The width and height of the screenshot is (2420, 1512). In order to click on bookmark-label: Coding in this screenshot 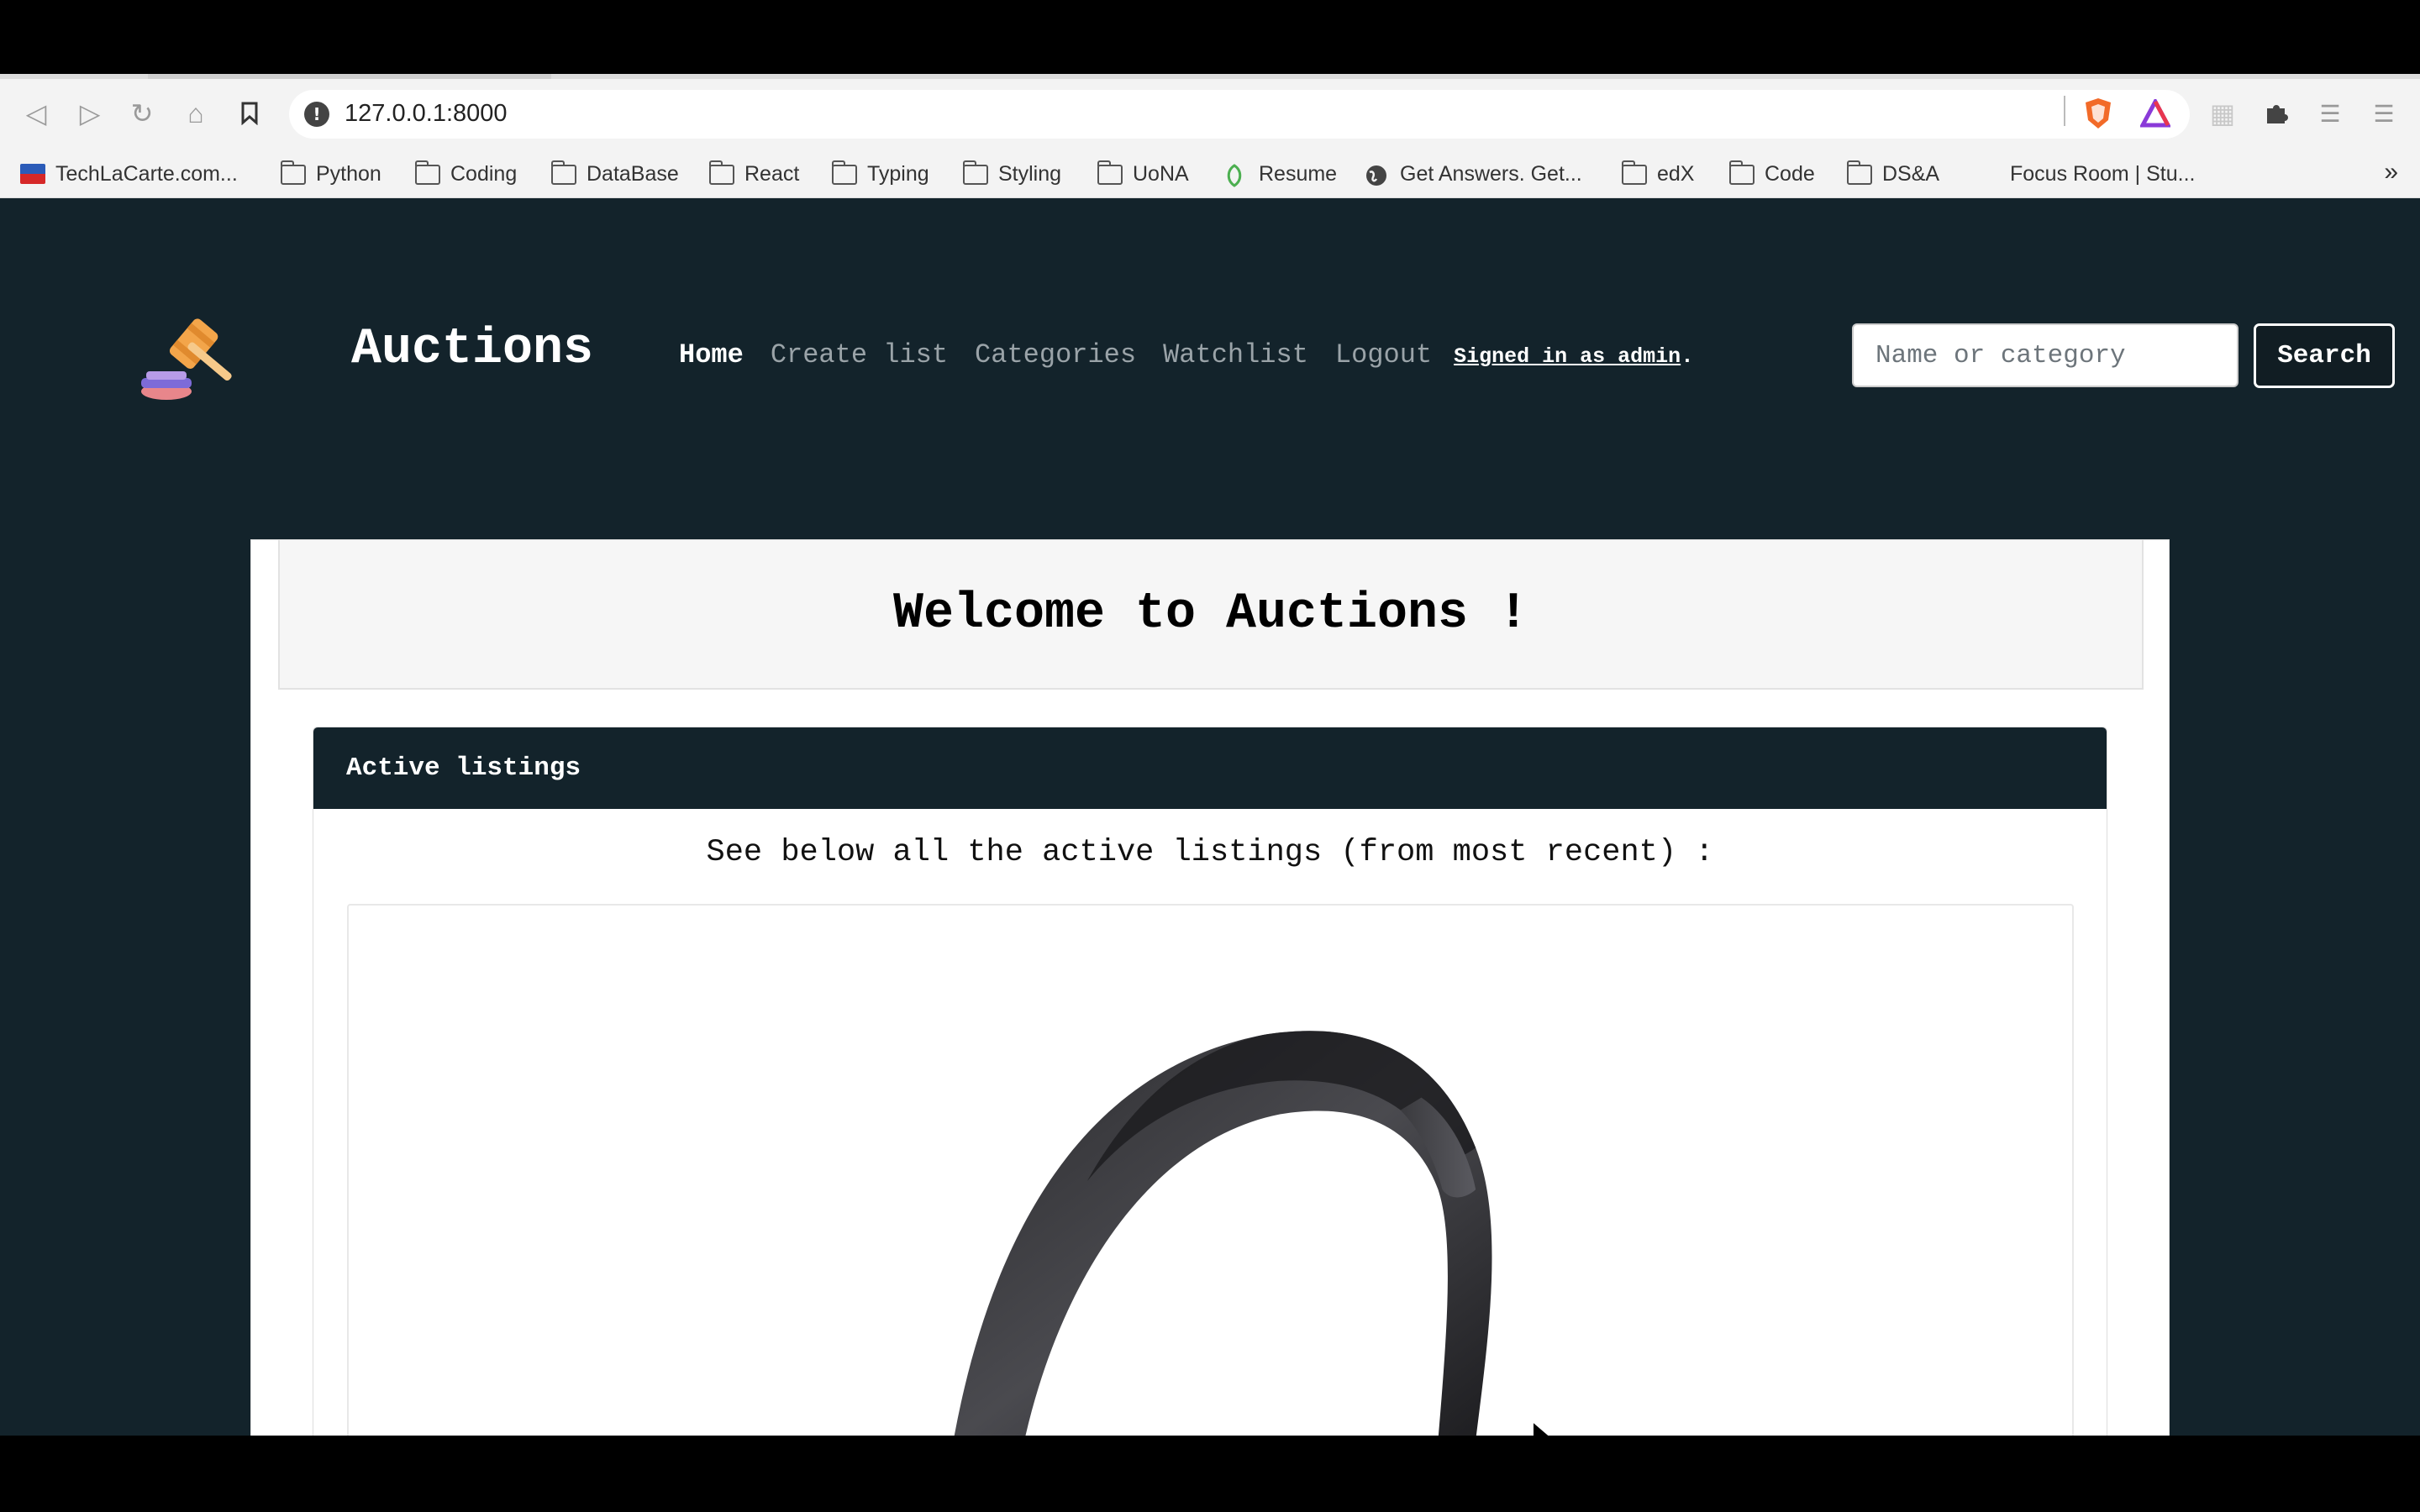, I will do `click(484, 173)`.